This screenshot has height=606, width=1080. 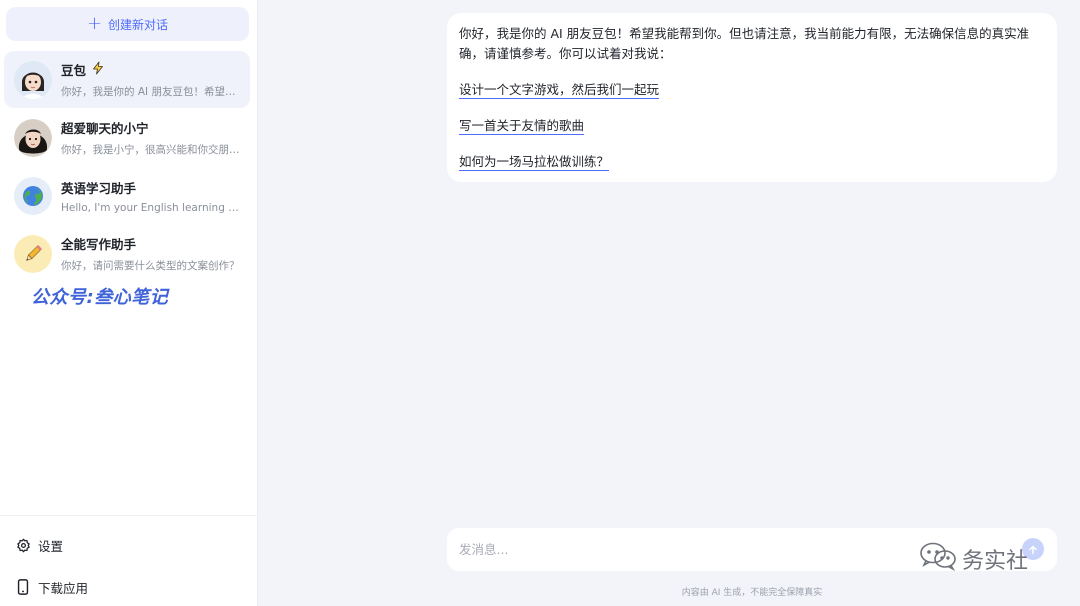 What do you see at coordinates (74, 70) in the screenshot?
I see `conversation-title: 豆包` at bounding box center [74, 70].